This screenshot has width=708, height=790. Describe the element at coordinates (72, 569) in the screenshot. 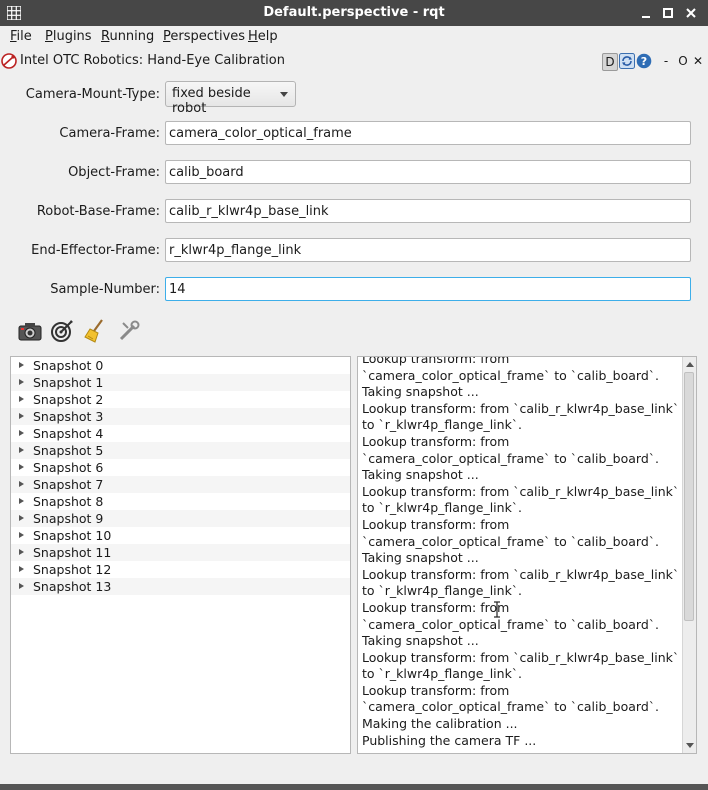

I see `tree-item-label: Snapshot 12` at that location.